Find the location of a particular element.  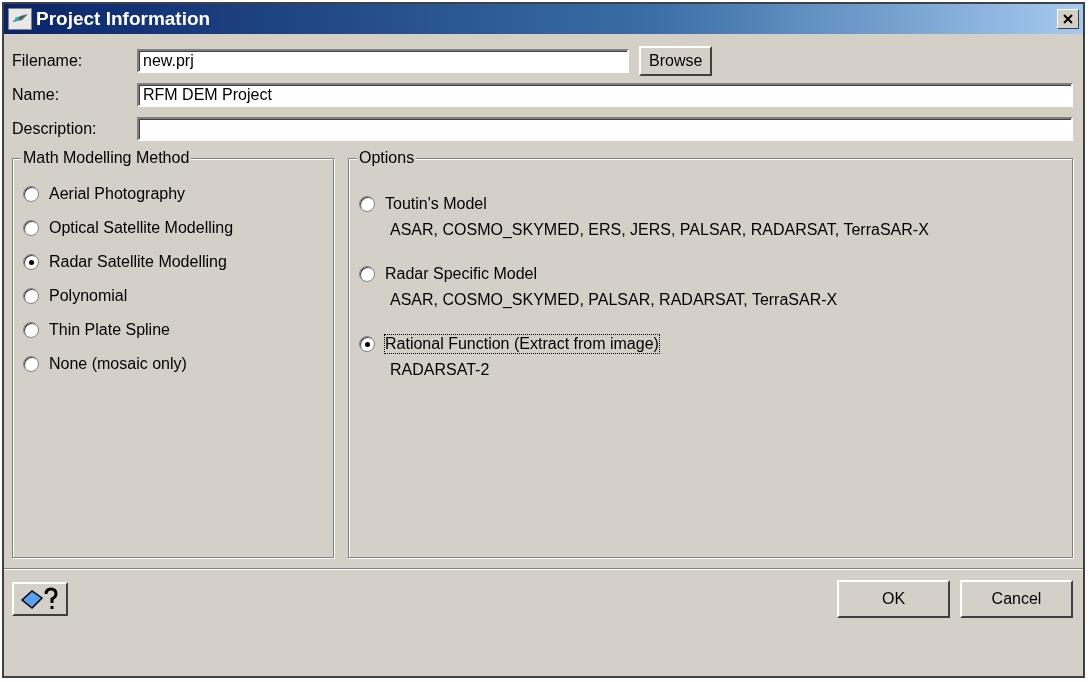

radio-label: Thin Plate Spline is located at coordinates (109, 330).